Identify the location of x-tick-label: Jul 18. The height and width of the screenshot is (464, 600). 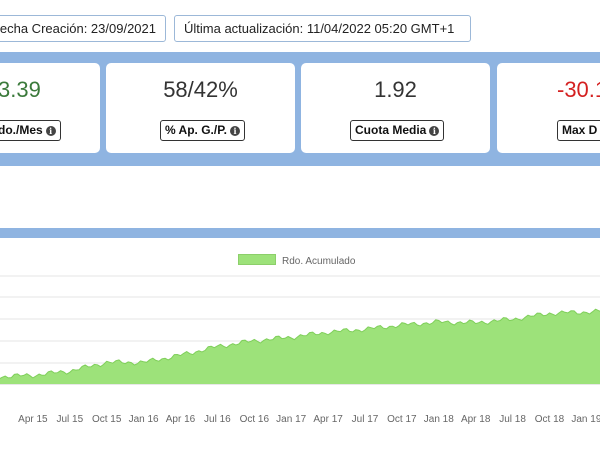
(512, 419).